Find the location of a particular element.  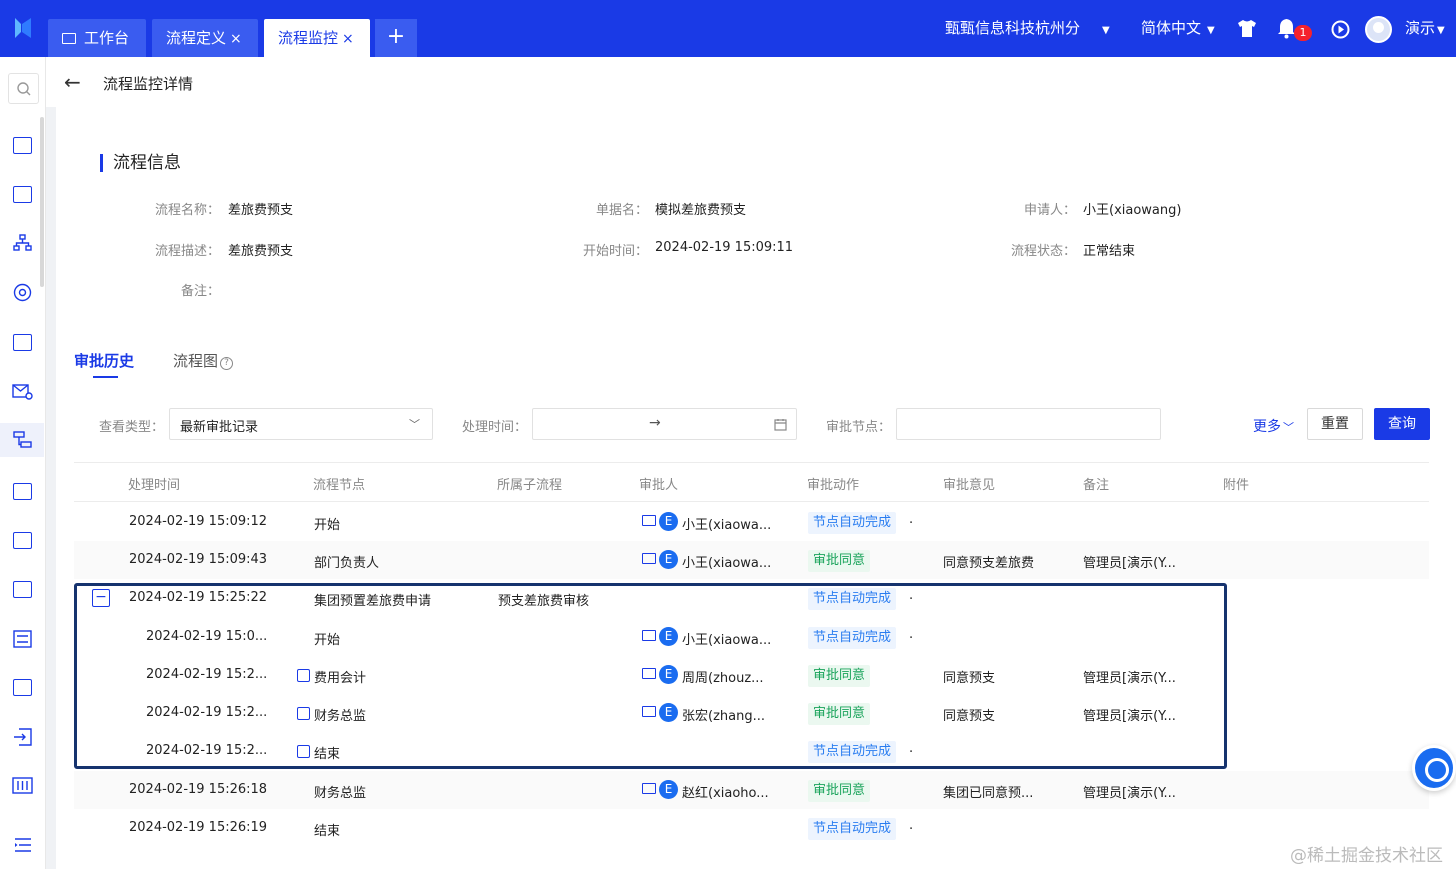

sidebar-item-mail-settings-icon is located at coordinates (22, 391).